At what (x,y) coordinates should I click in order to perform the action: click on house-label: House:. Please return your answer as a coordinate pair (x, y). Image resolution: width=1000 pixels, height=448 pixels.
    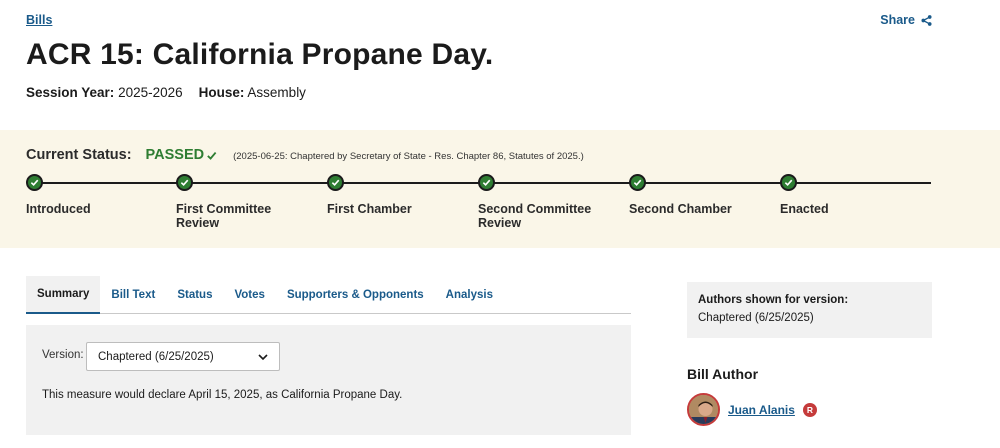
    Looking at the image, I should click on (221, 92).